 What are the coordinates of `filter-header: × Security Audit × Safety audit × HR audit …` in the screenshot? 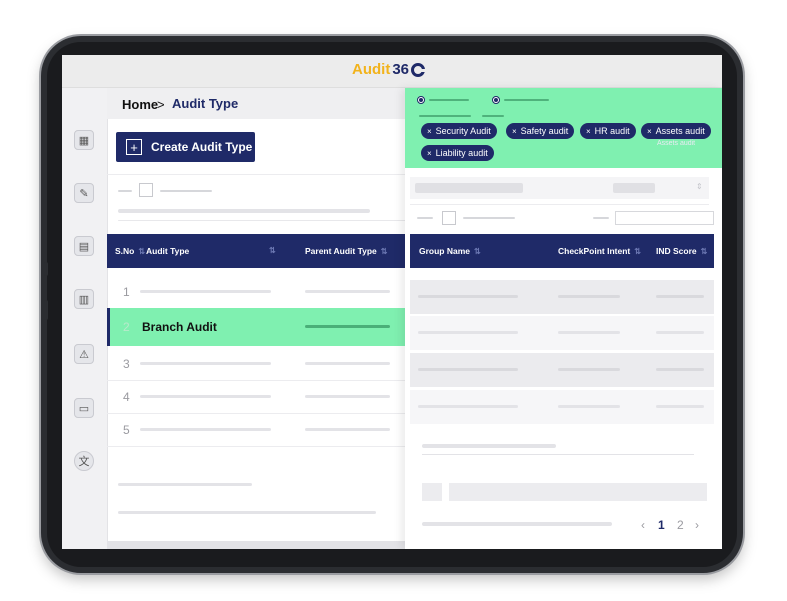 It's located at (563, 128).